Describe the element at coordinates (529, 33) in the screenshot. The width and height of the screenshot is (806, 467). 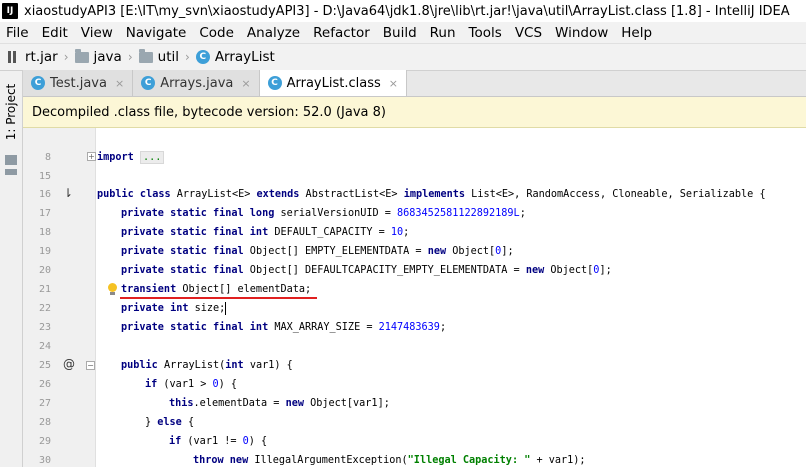
I see `menu-vcs: VCS` at that location.